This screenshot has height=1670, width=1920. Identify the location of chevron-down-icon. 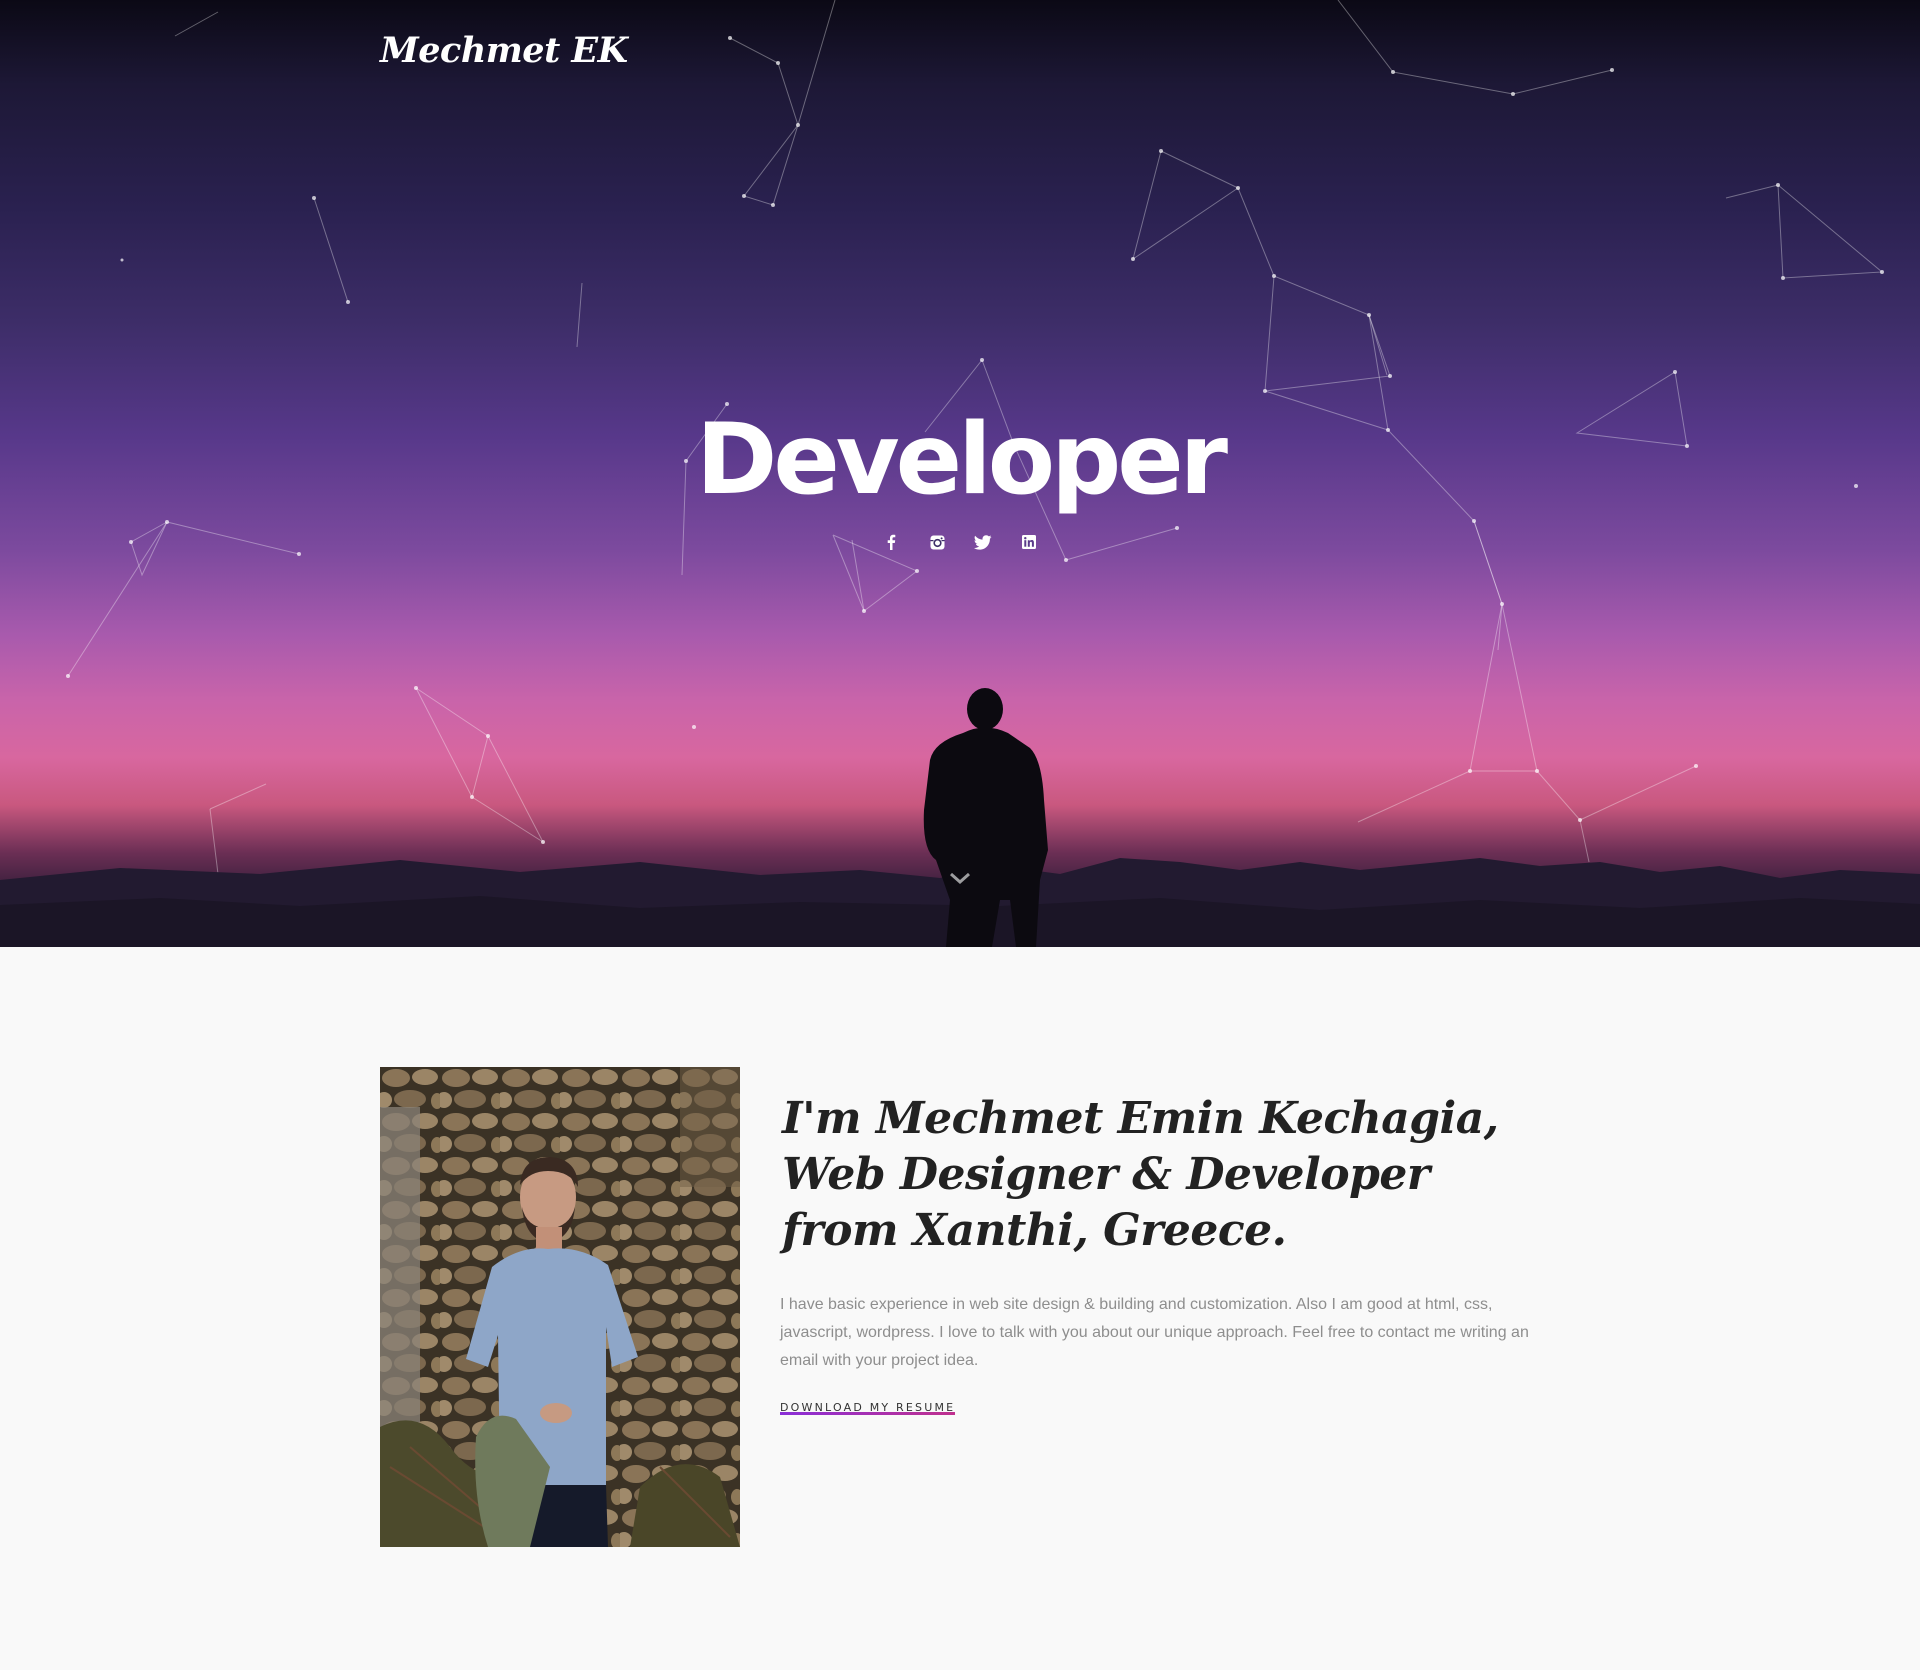
(960, 878).